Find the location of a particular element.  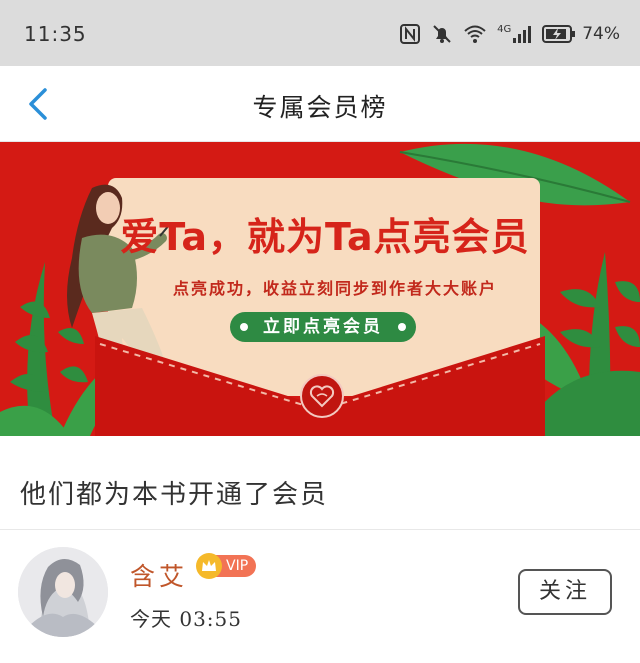

banner-subtitle: 点亮成功，收益立刻同步到作者大大账户 is located at coordinates (334, 288).